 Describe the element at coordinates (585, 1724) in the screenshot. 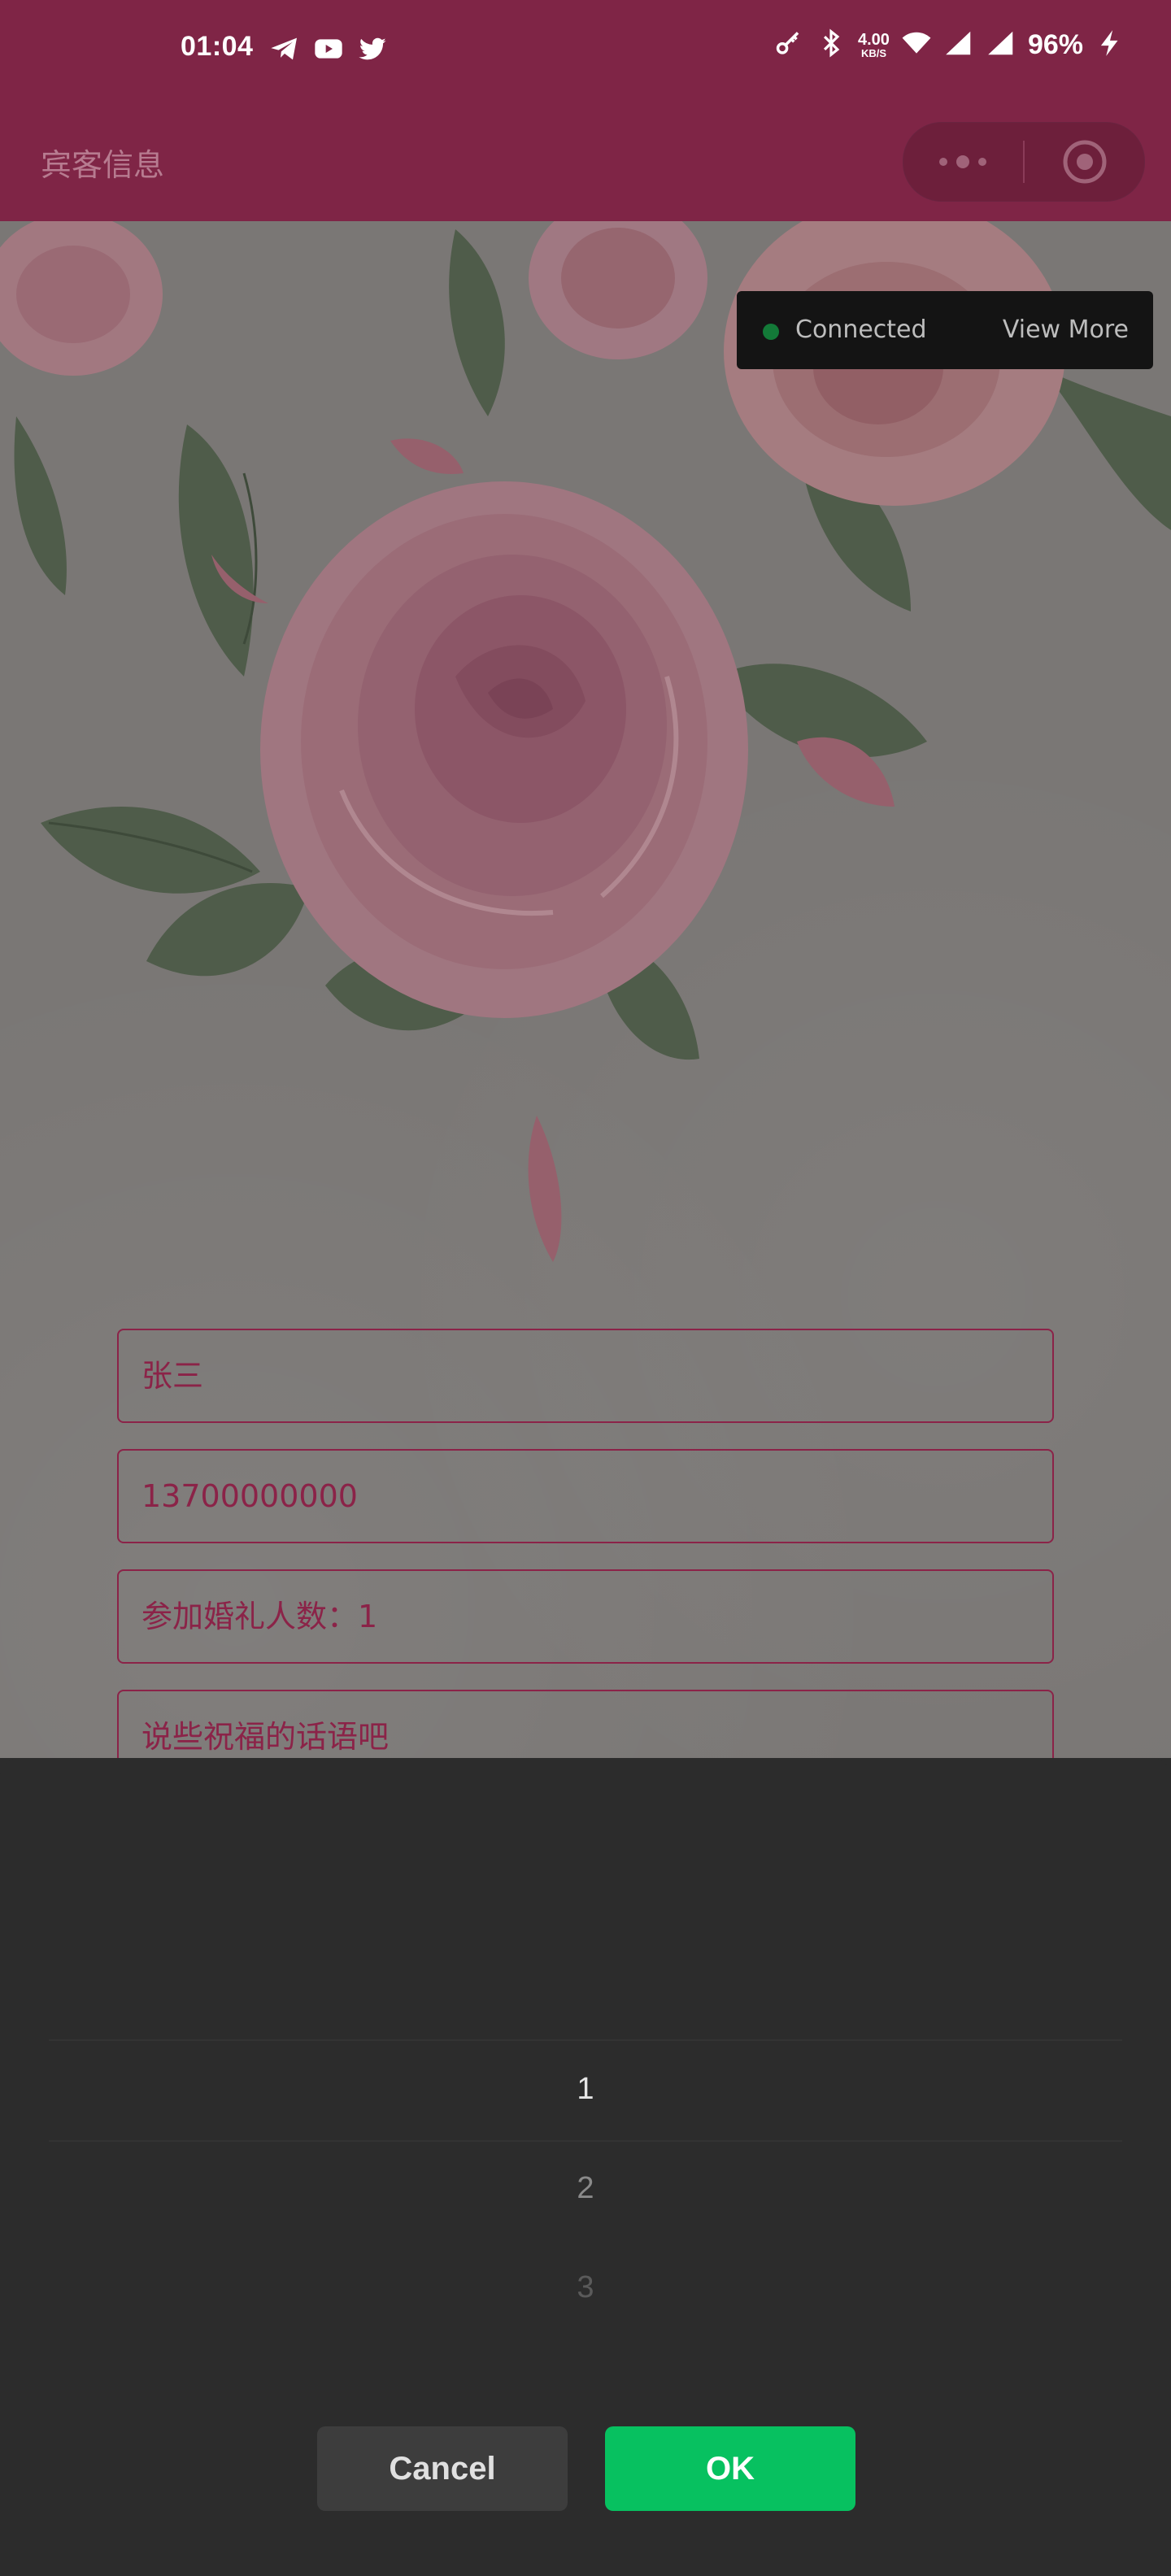

I see `blessing-message-input: 说些祝福的话语吧` at that location.